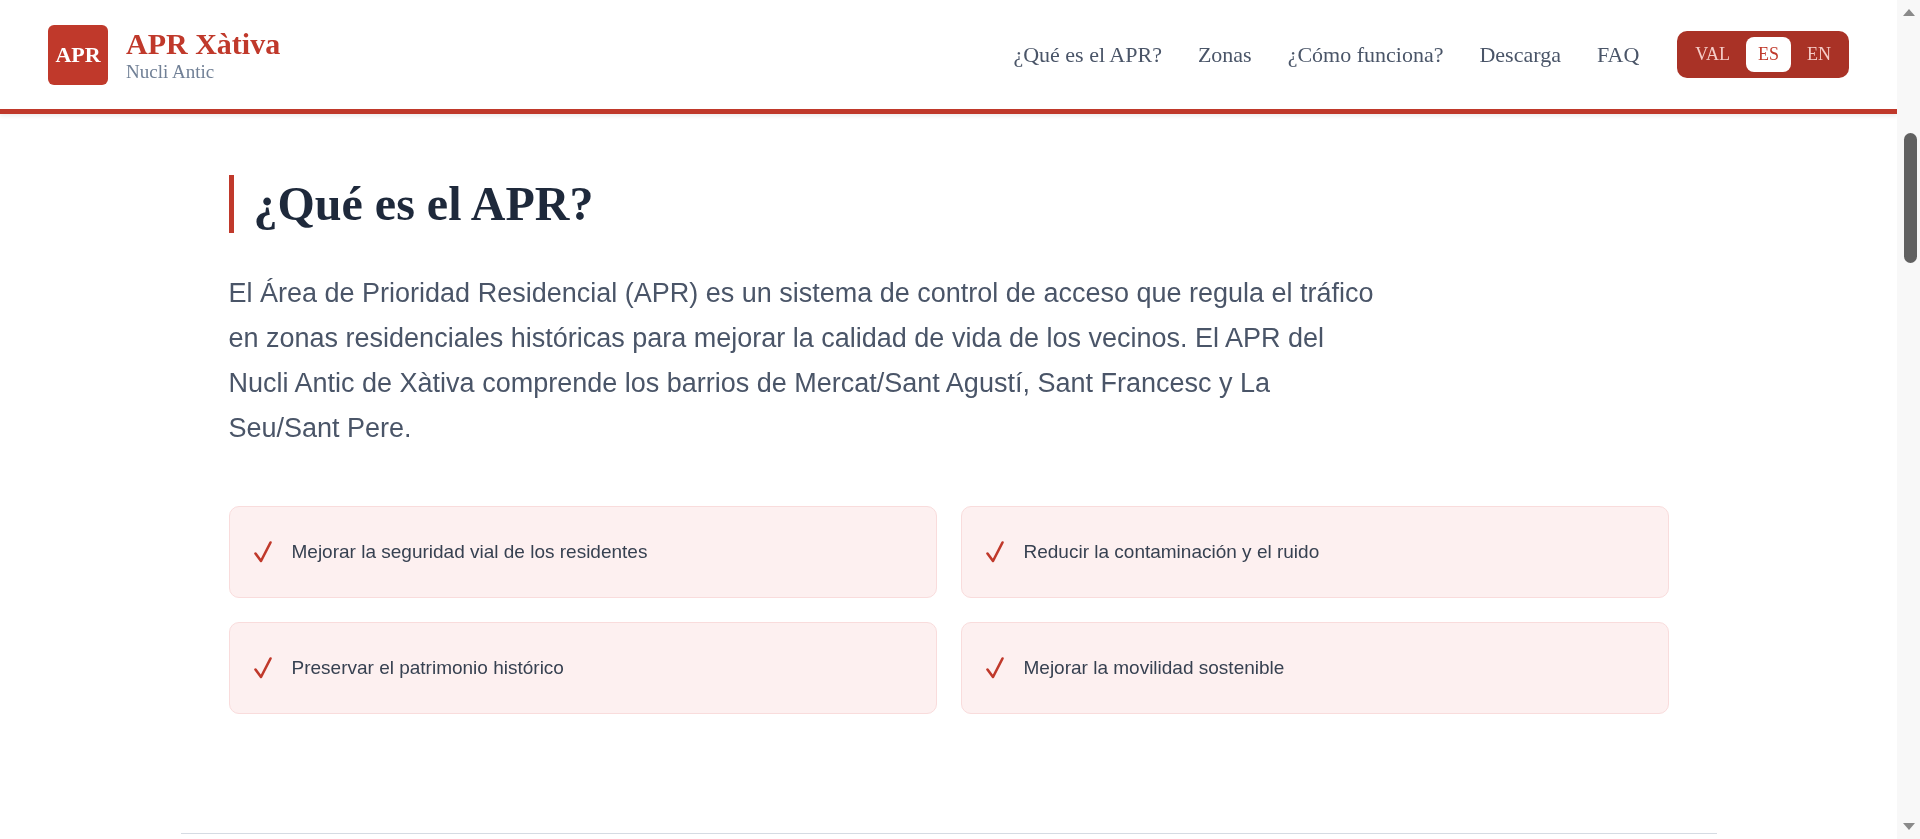  Describe the element at coordinates (1712, 54) in the screenshot. I see `language-button: VAL` at that location.